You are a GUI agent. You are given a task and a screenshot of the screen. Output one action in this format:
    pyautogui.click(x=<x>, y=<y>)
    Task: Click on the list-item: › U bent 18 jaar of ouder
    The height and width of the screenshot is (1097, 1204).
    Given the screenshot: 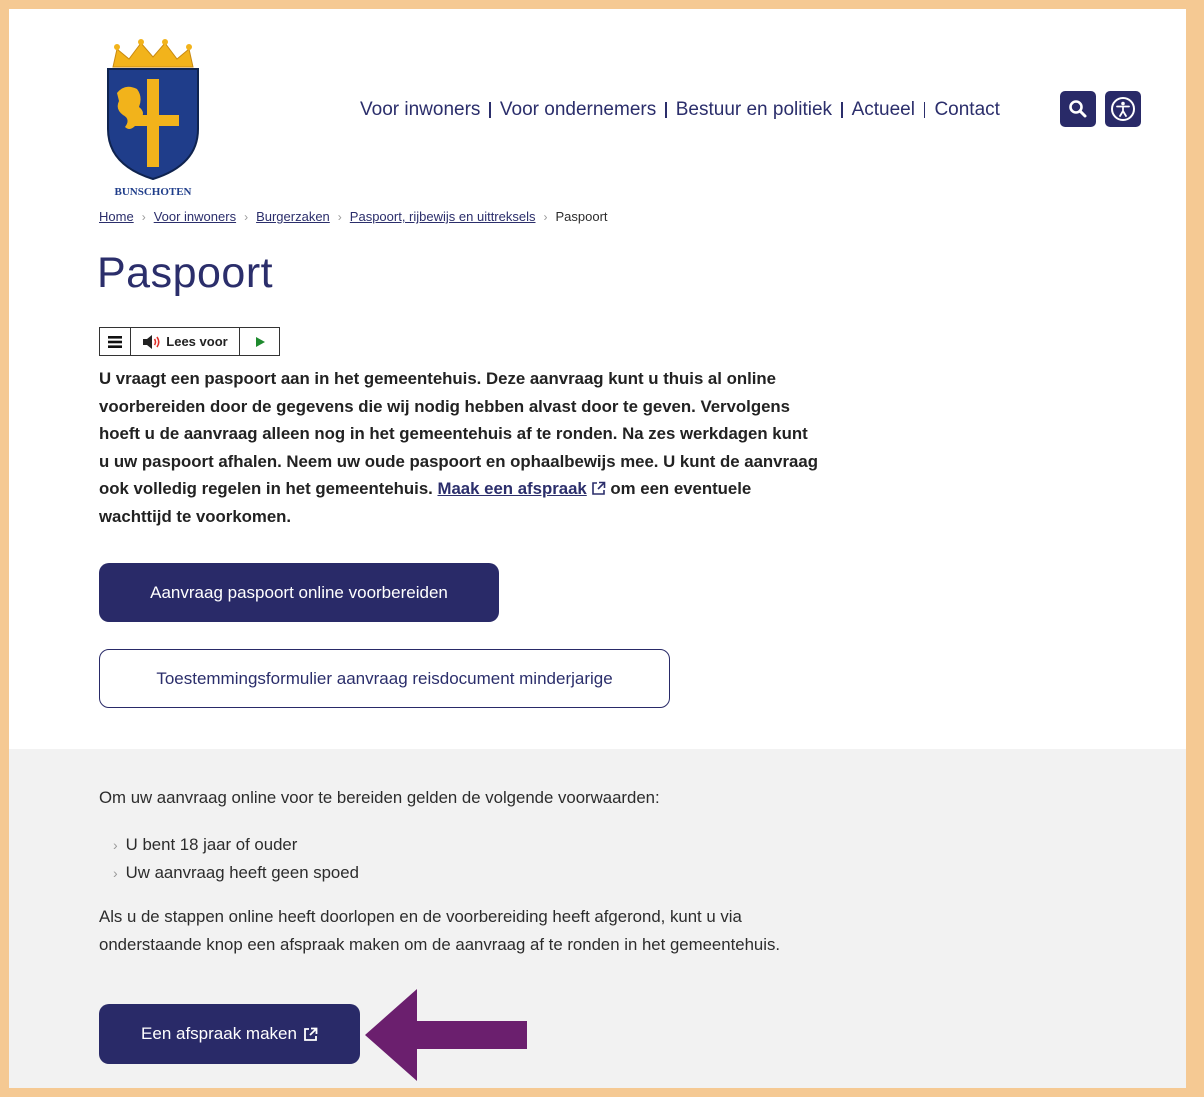 What is the action you would take?
    pyautogui.click(x=236, y=845)
    